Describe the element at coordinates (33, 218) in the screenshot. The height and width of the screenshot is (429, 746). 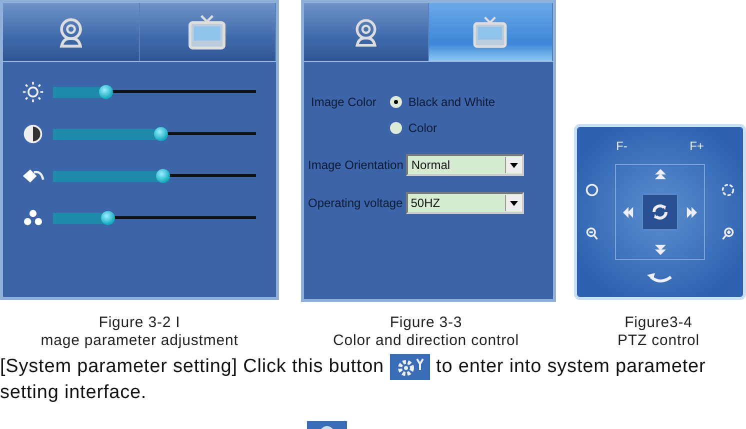
I see `saturation-icon` at that location.